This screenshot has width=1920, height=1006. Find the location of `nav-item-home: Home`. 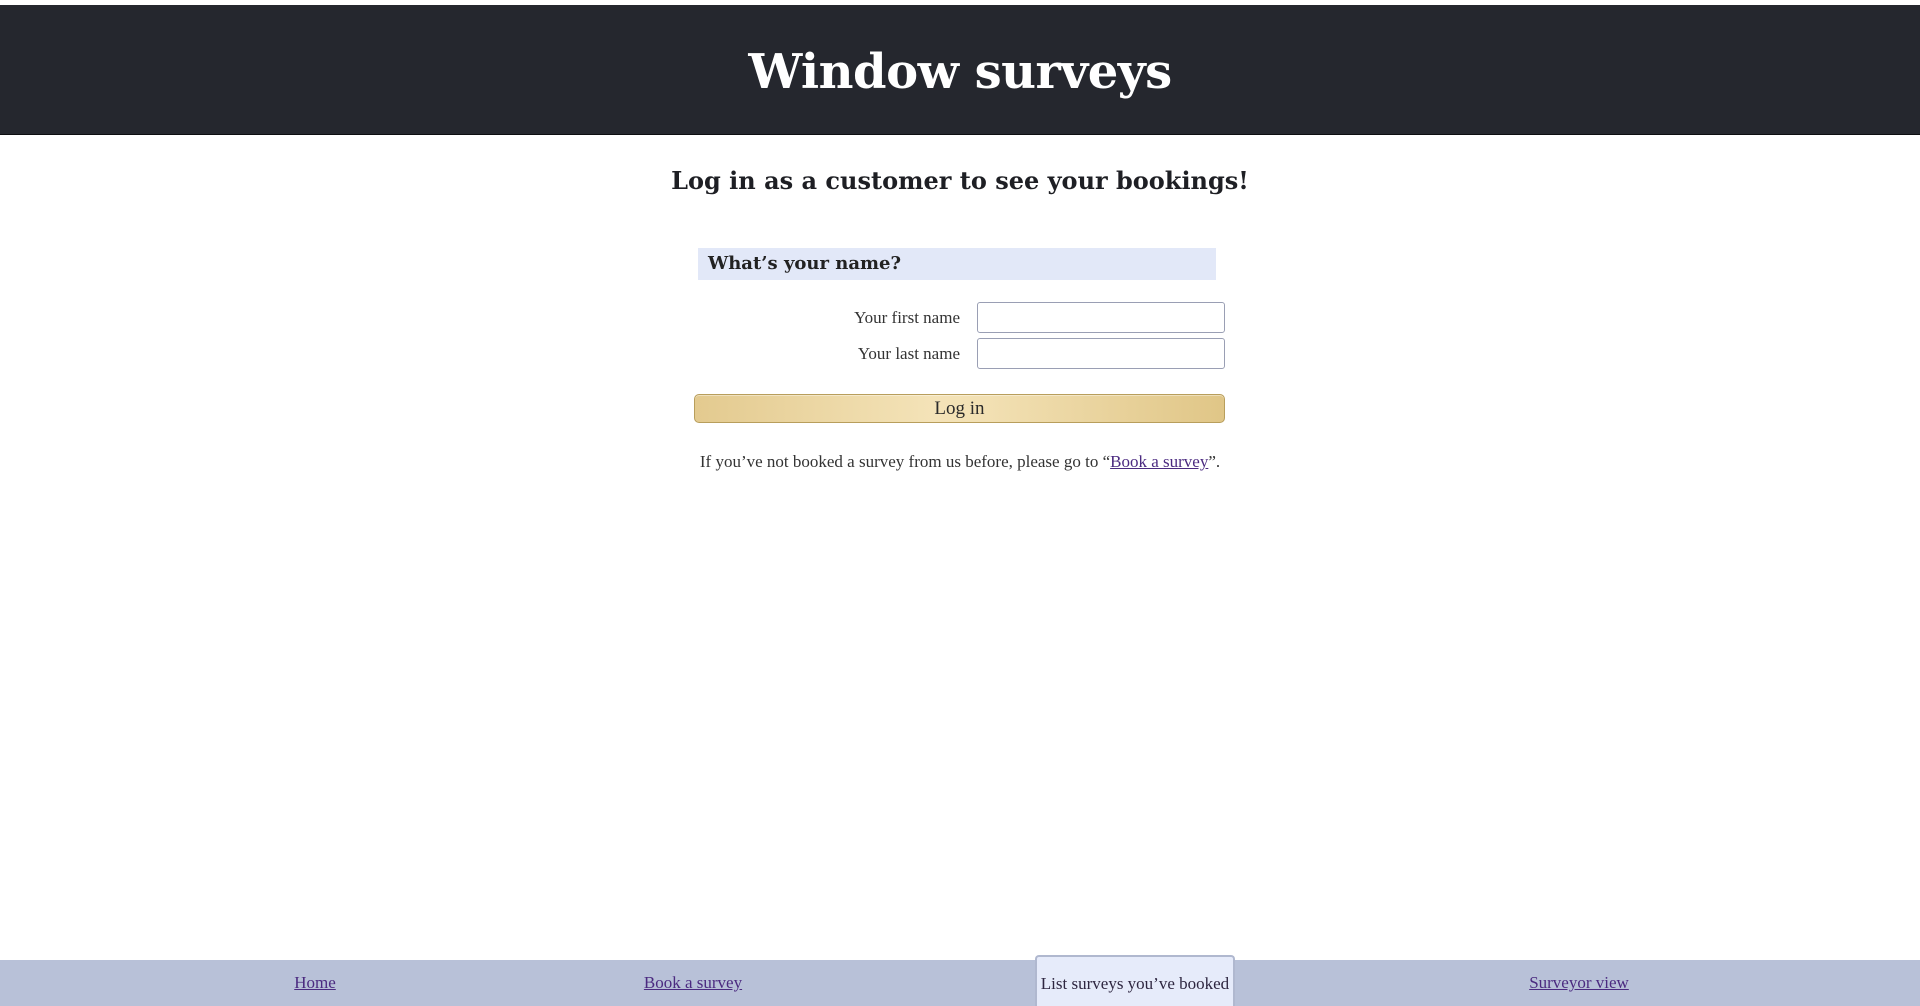

nav-item-home: Home is located at coordinates (315, 983).